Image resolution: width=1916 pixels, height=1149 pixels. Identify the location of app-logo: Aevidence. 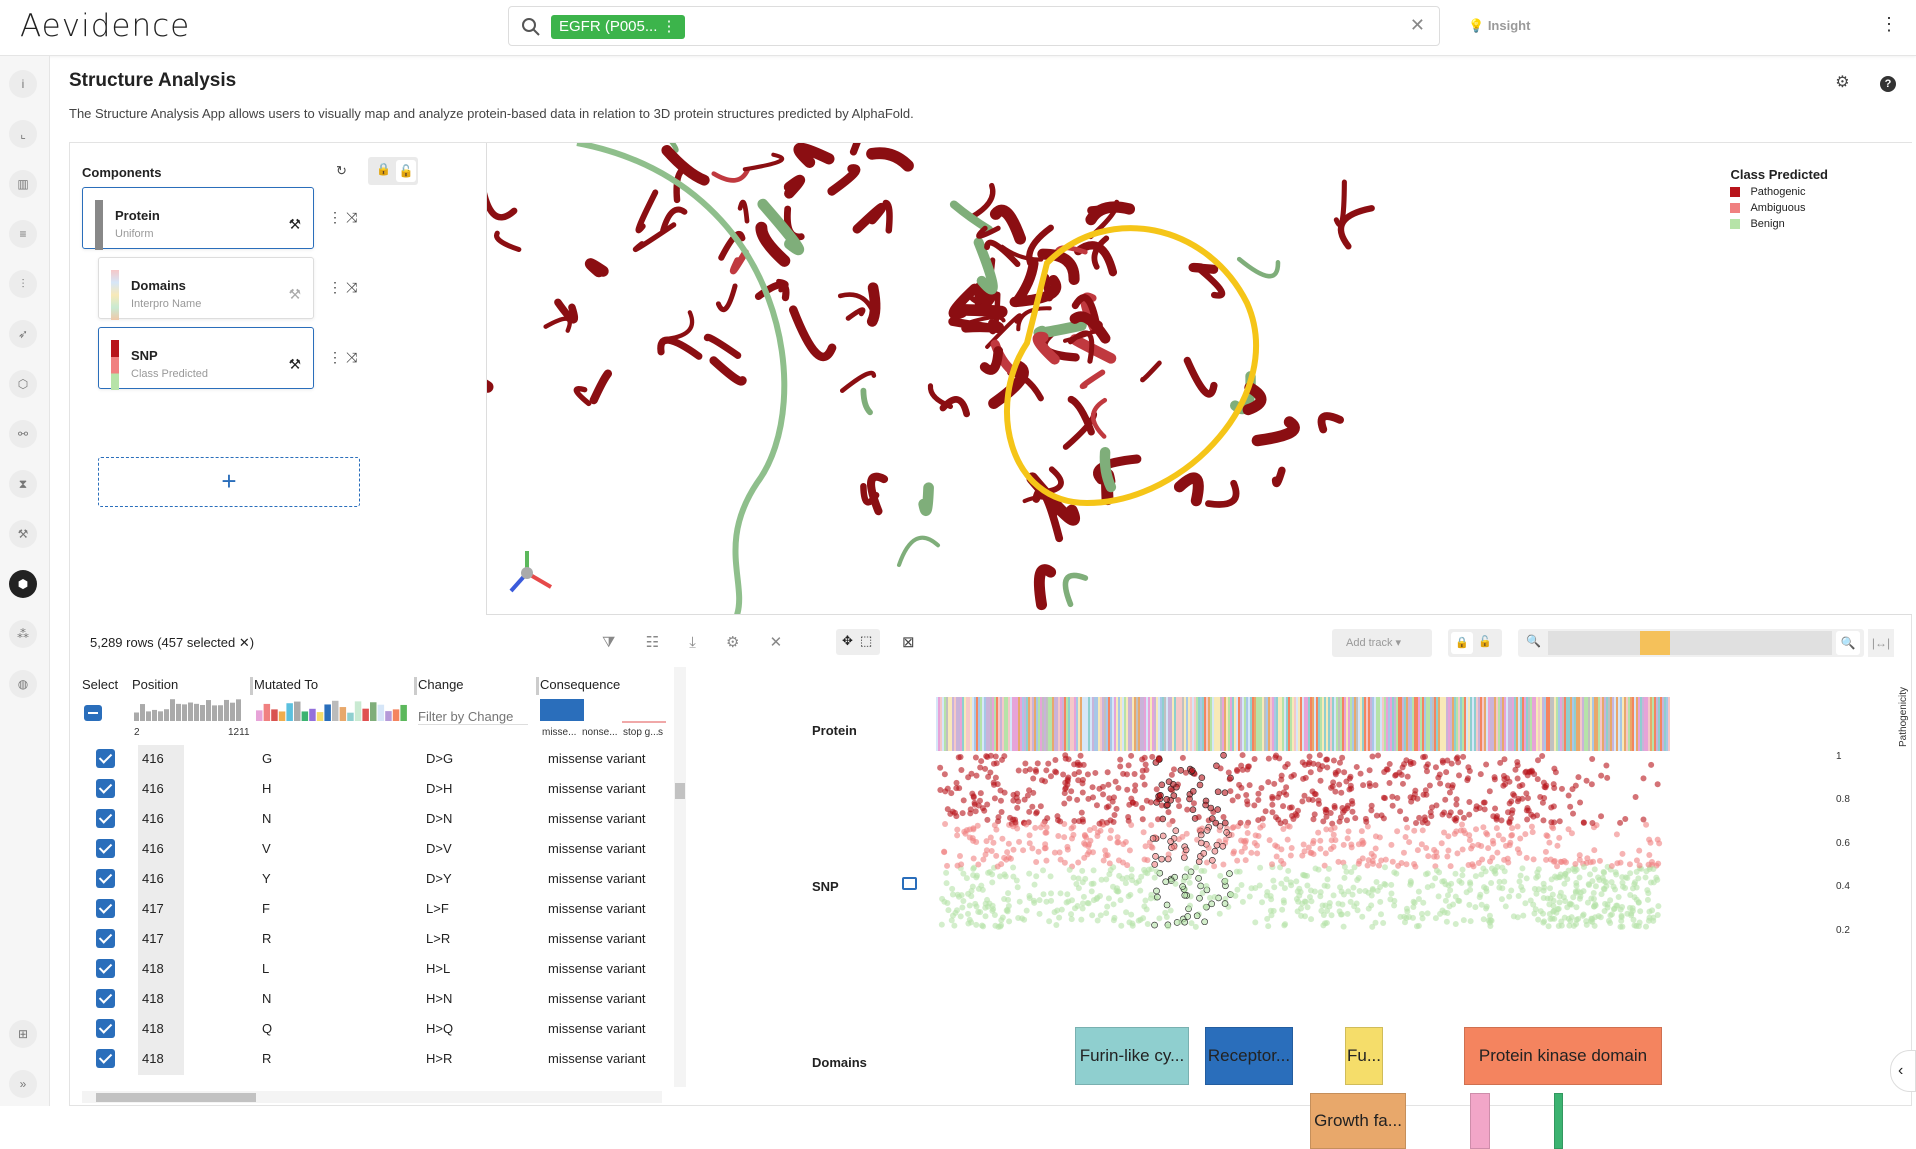
(105, 26).